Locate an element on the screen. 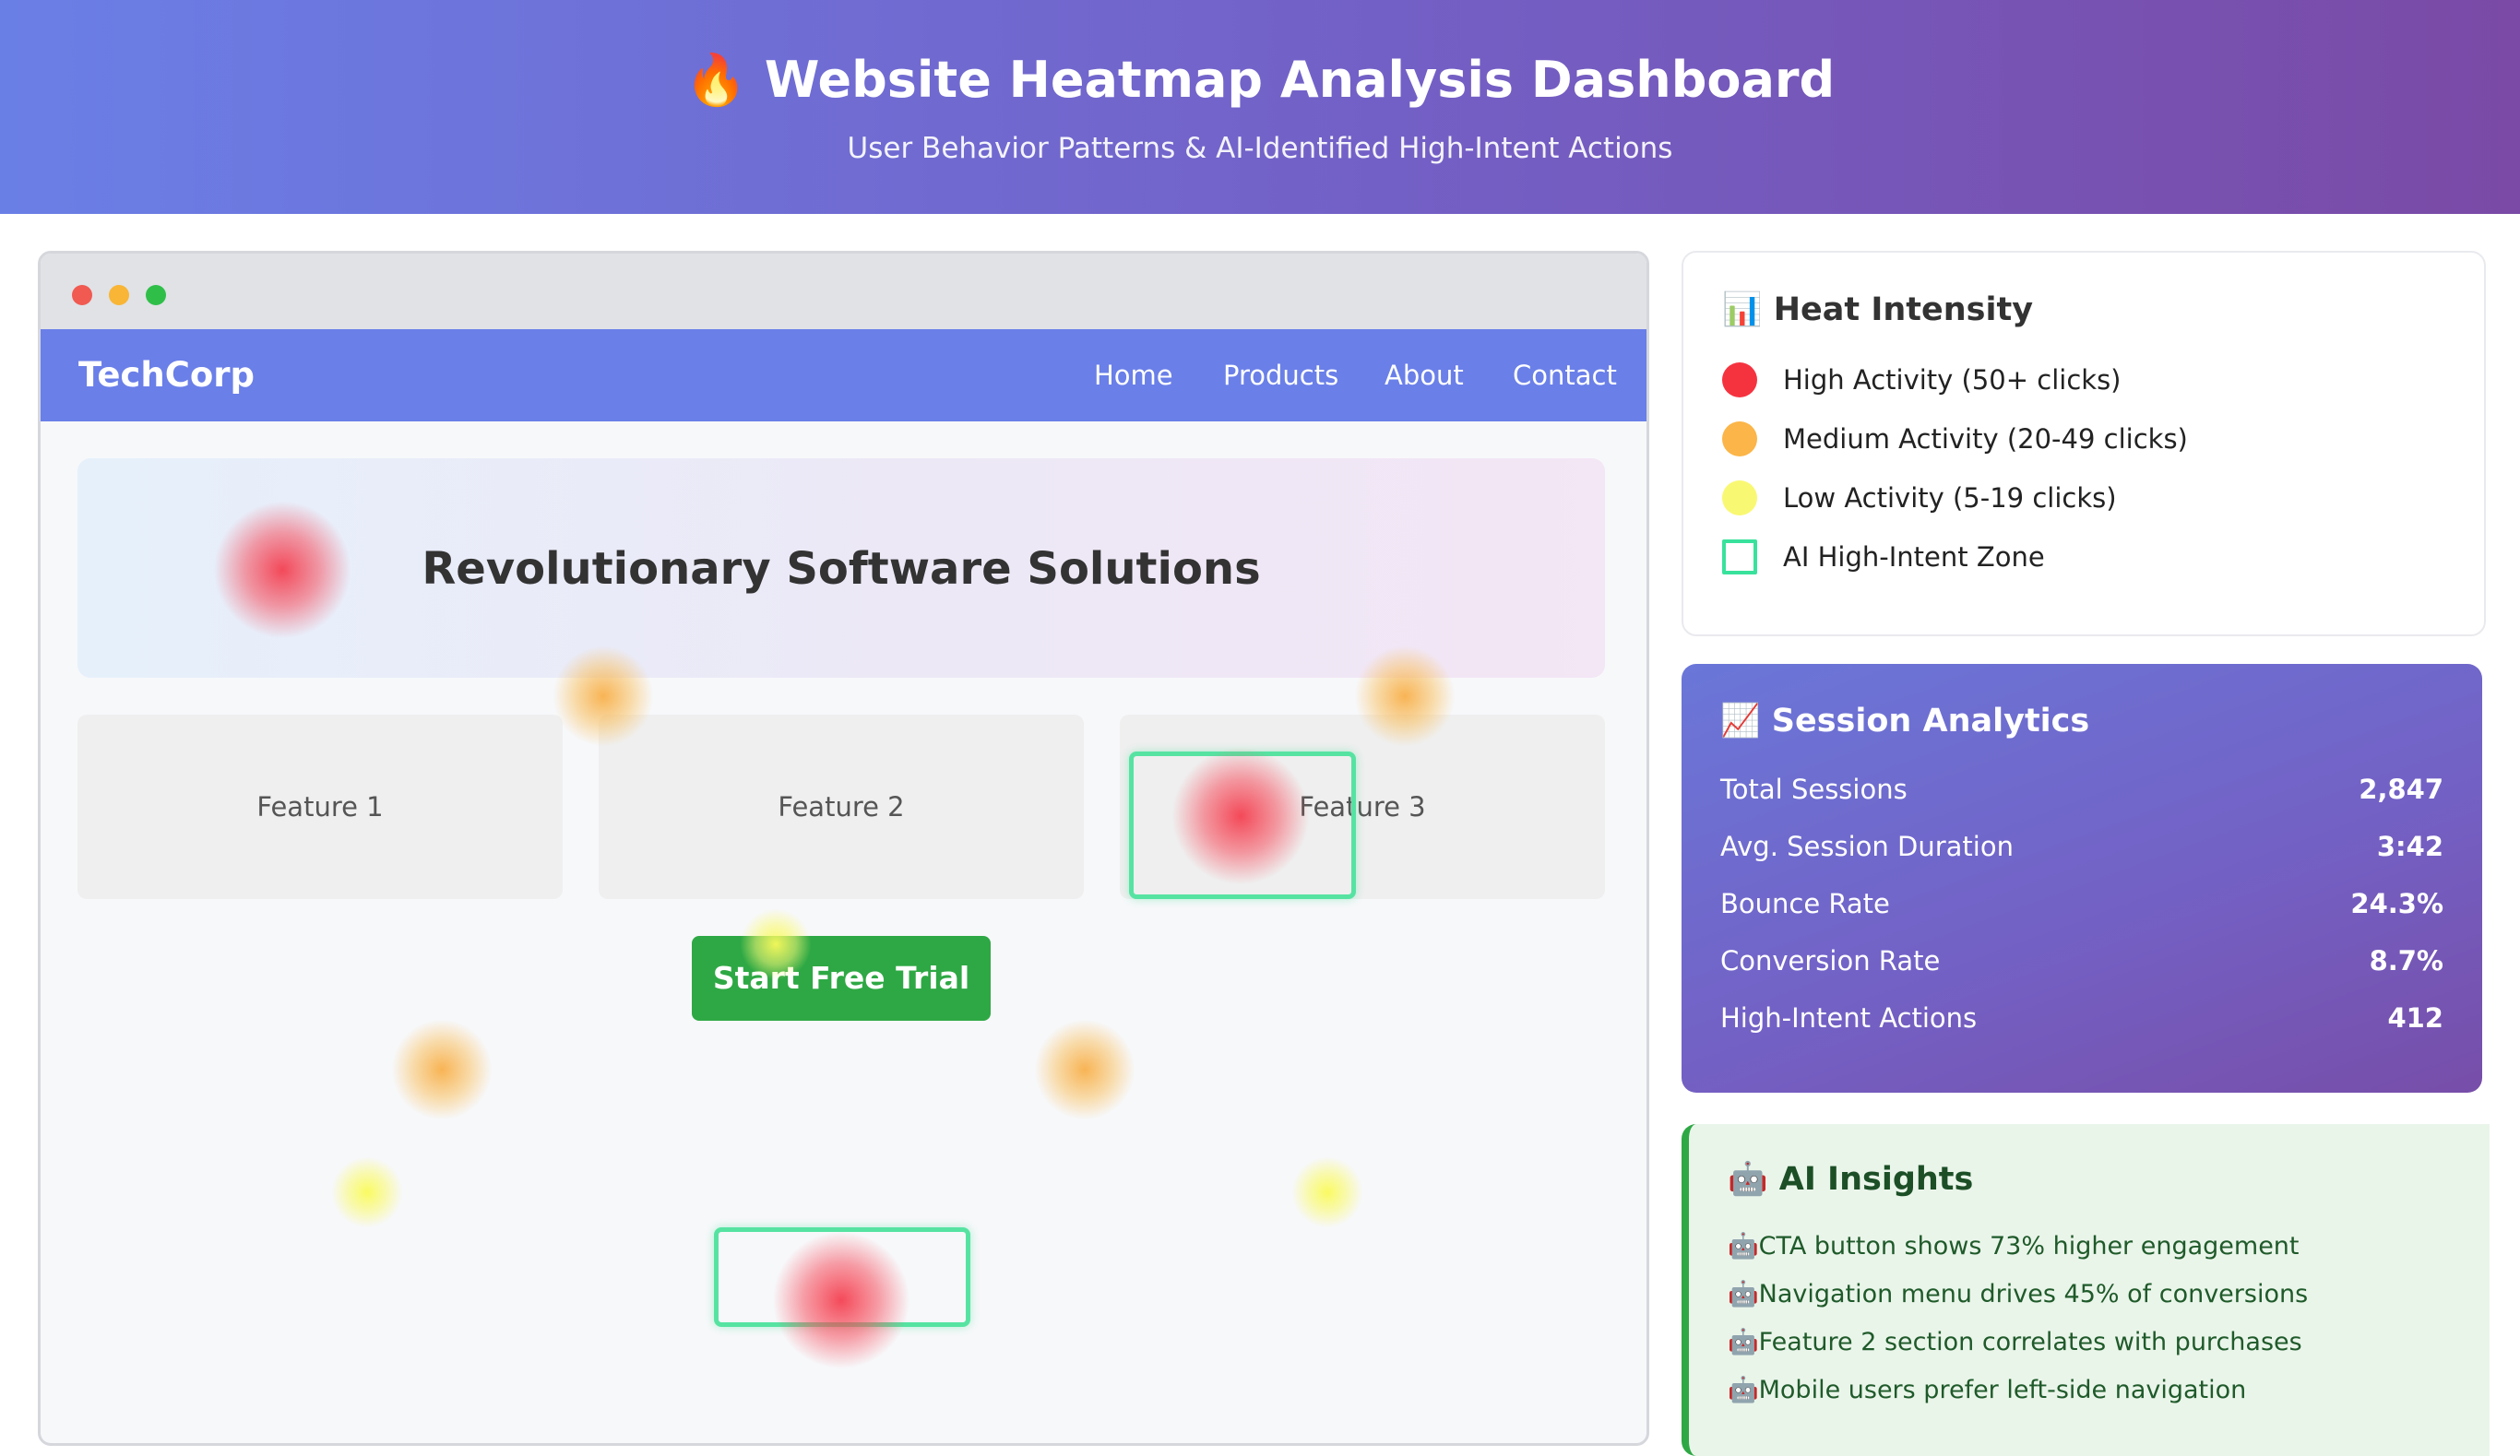 This screenshot has width=2520, height=1456. stat-value: 24.3% is located at coordinates (2396, 903).